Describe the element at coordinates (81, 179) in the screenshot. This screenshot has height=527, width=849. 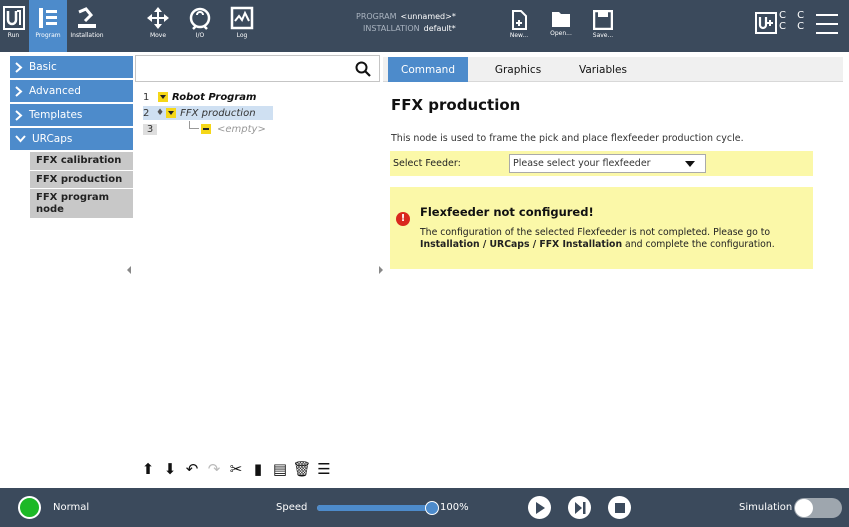
I see `sidebar-item-ffx-production: FFX production` at that location.